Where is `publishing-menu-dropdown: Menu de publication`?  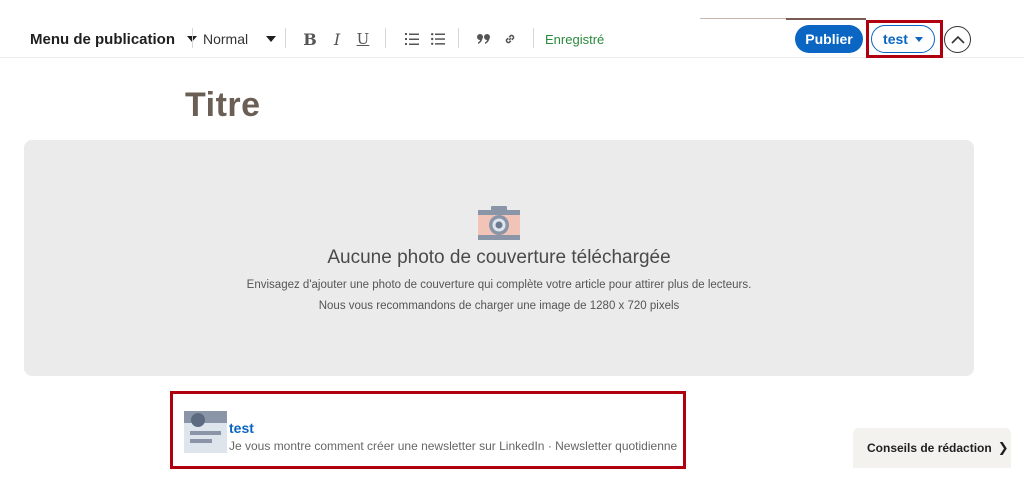 publishing-menu-dropdown: Menu de publication is located at coordinates (113, 39).